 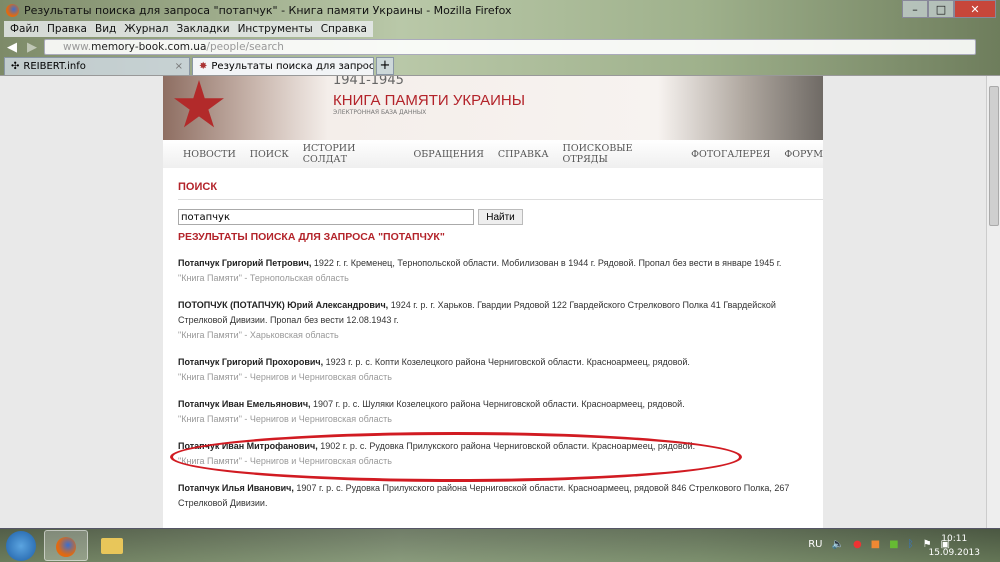 I want to click on result-source: "Книга Памяти" - Харьковская область, so click(x=500, y=335).